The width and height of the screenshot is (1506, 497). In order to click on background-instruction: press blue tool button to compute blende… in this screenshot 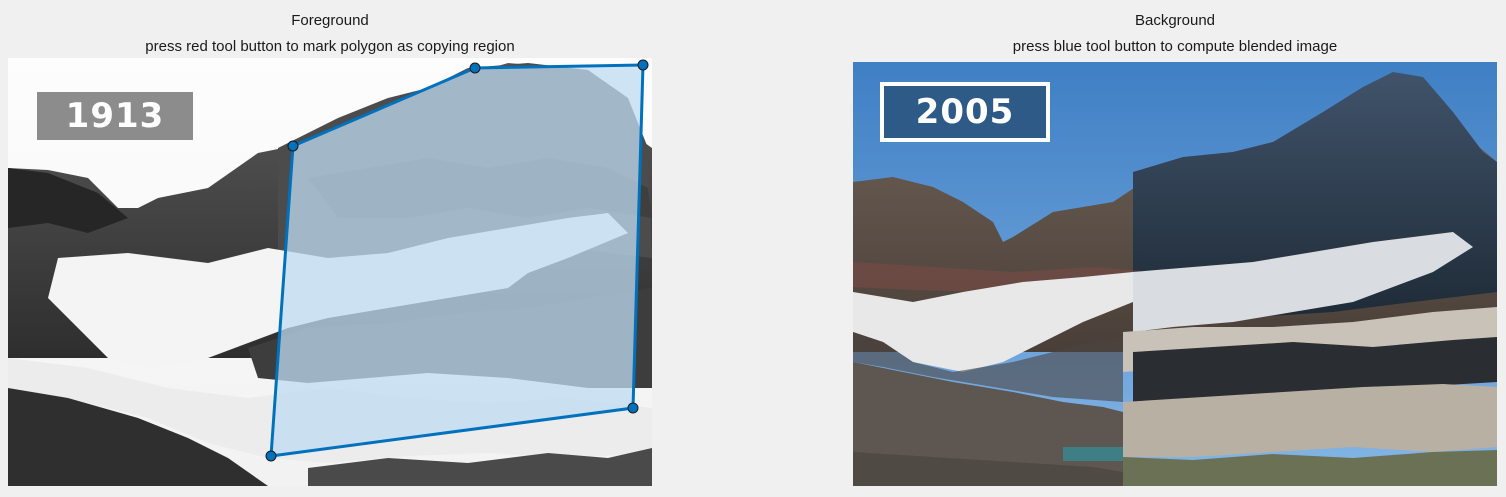, I will do `click(1175, 46)`.